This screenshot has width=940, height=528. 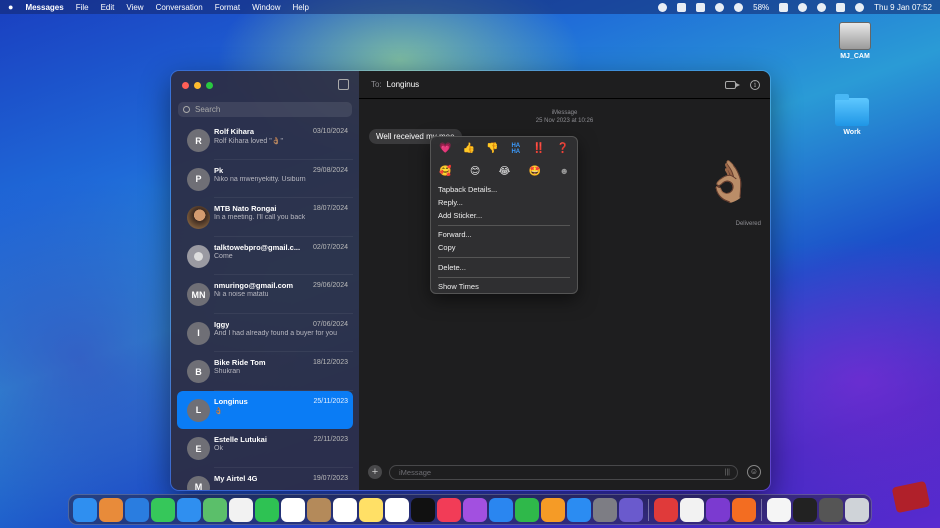 I want to click on dock-firefox-icon, so click(x=744, y=509).